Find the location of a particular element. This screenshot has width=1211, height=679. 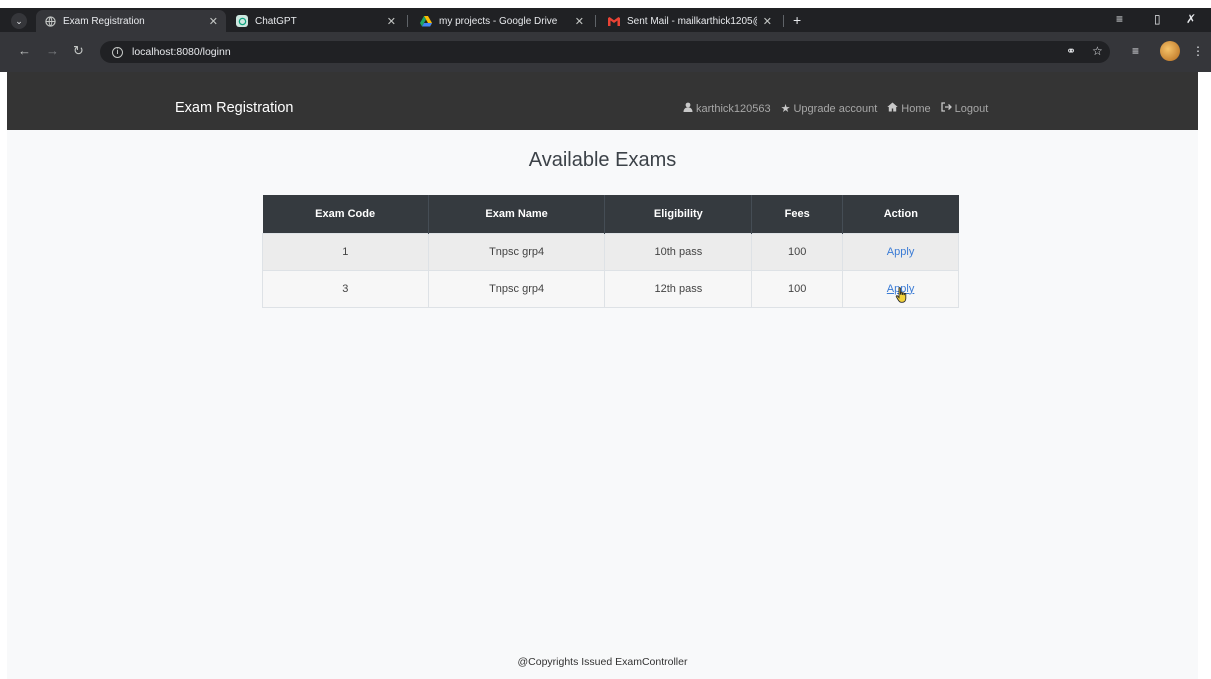

new-tab-icon: + is located at coordinates (797, 20).